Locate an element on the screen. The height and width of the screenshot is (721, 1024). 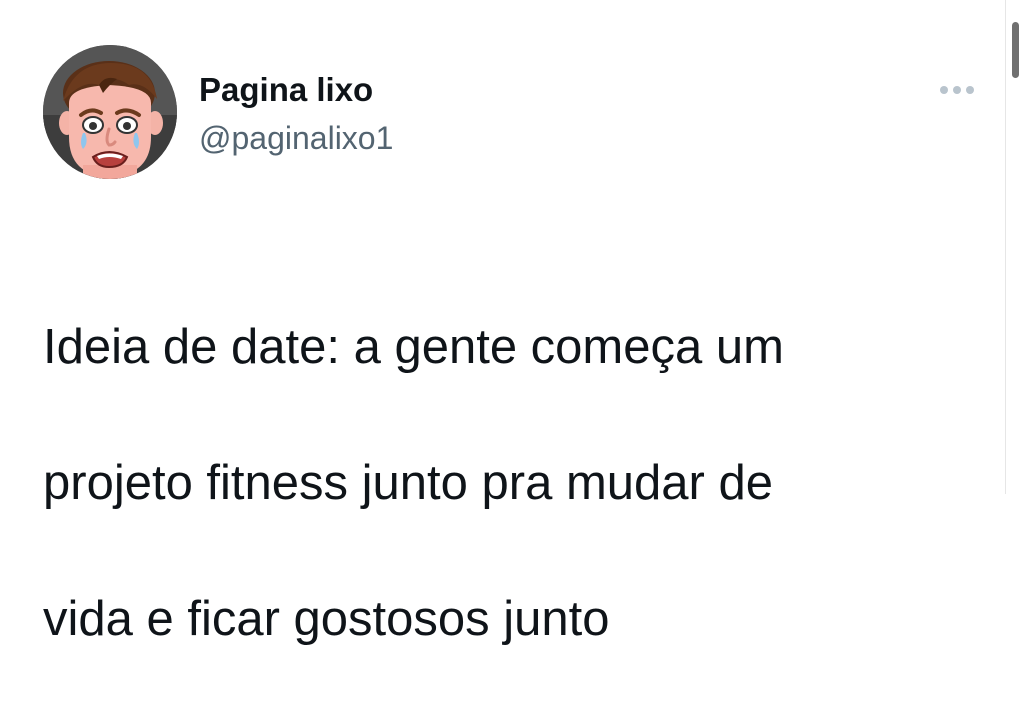
tweet-text-line: projeto fitness junto pra mudar de is located at coordinates (408, 483).